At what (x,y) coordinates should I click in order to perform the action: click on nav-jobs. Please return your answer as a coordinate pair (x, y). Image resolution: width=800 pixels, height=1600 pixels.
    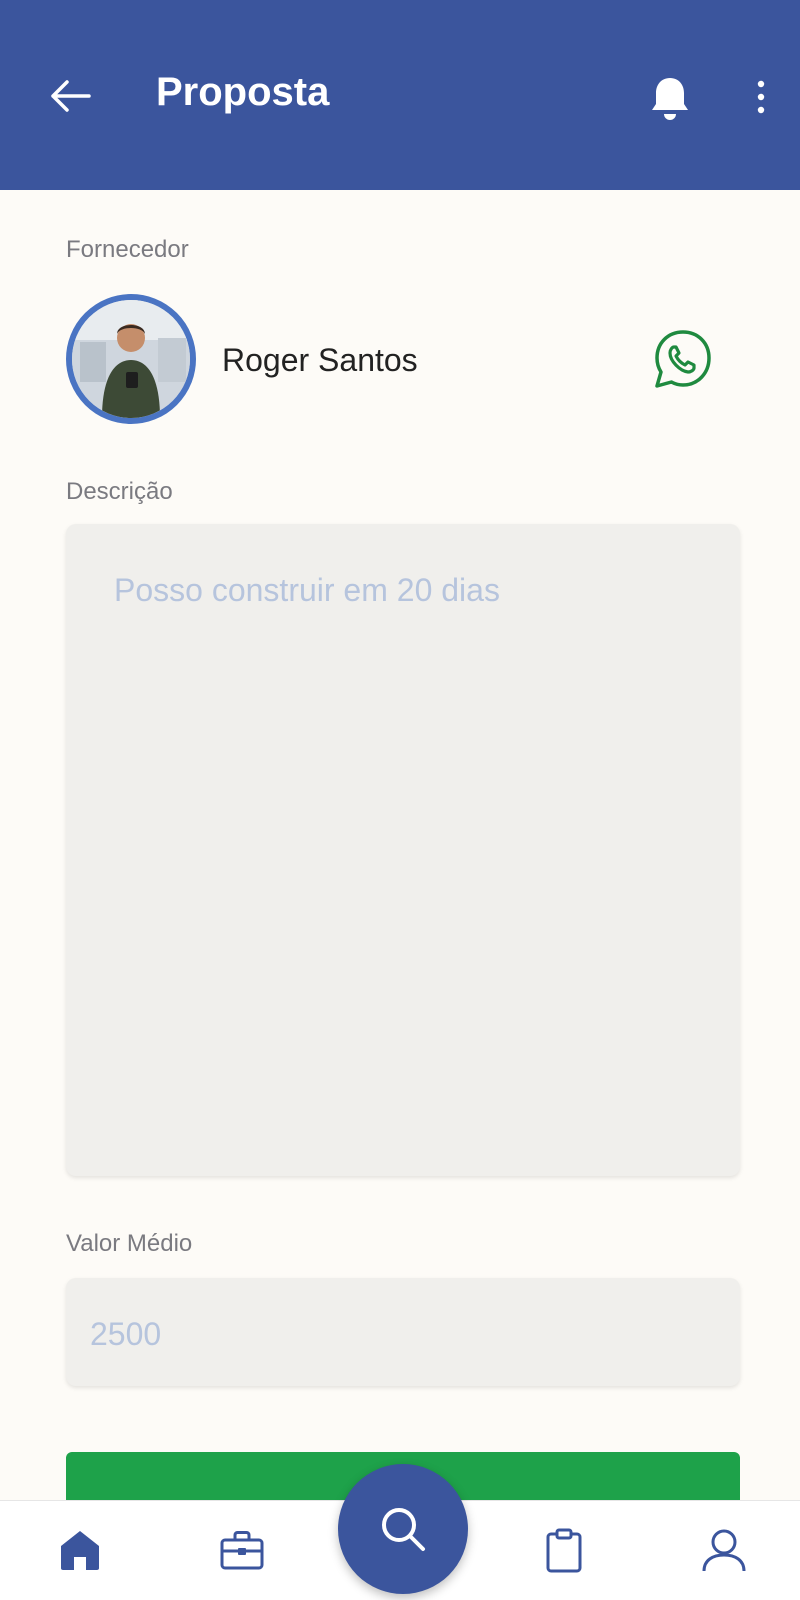
    Looking at the image, I should click on (242, 1550).